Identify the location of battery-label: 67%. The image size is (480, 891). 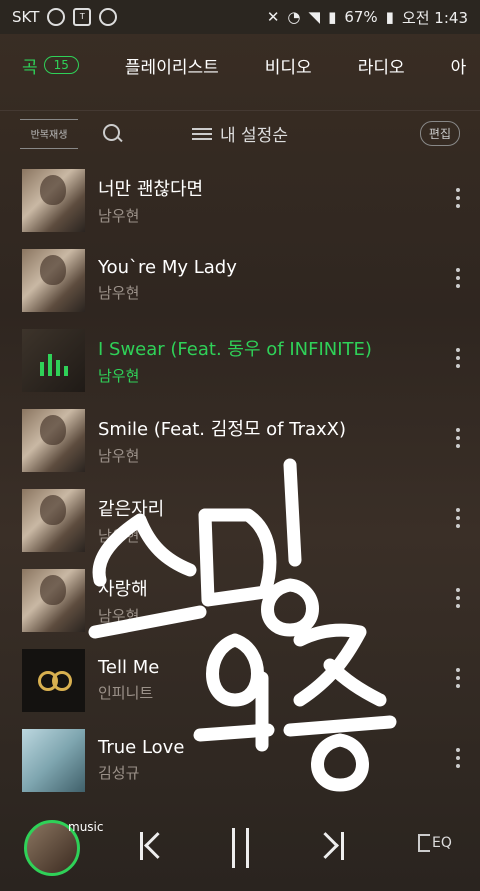
(361, 17).